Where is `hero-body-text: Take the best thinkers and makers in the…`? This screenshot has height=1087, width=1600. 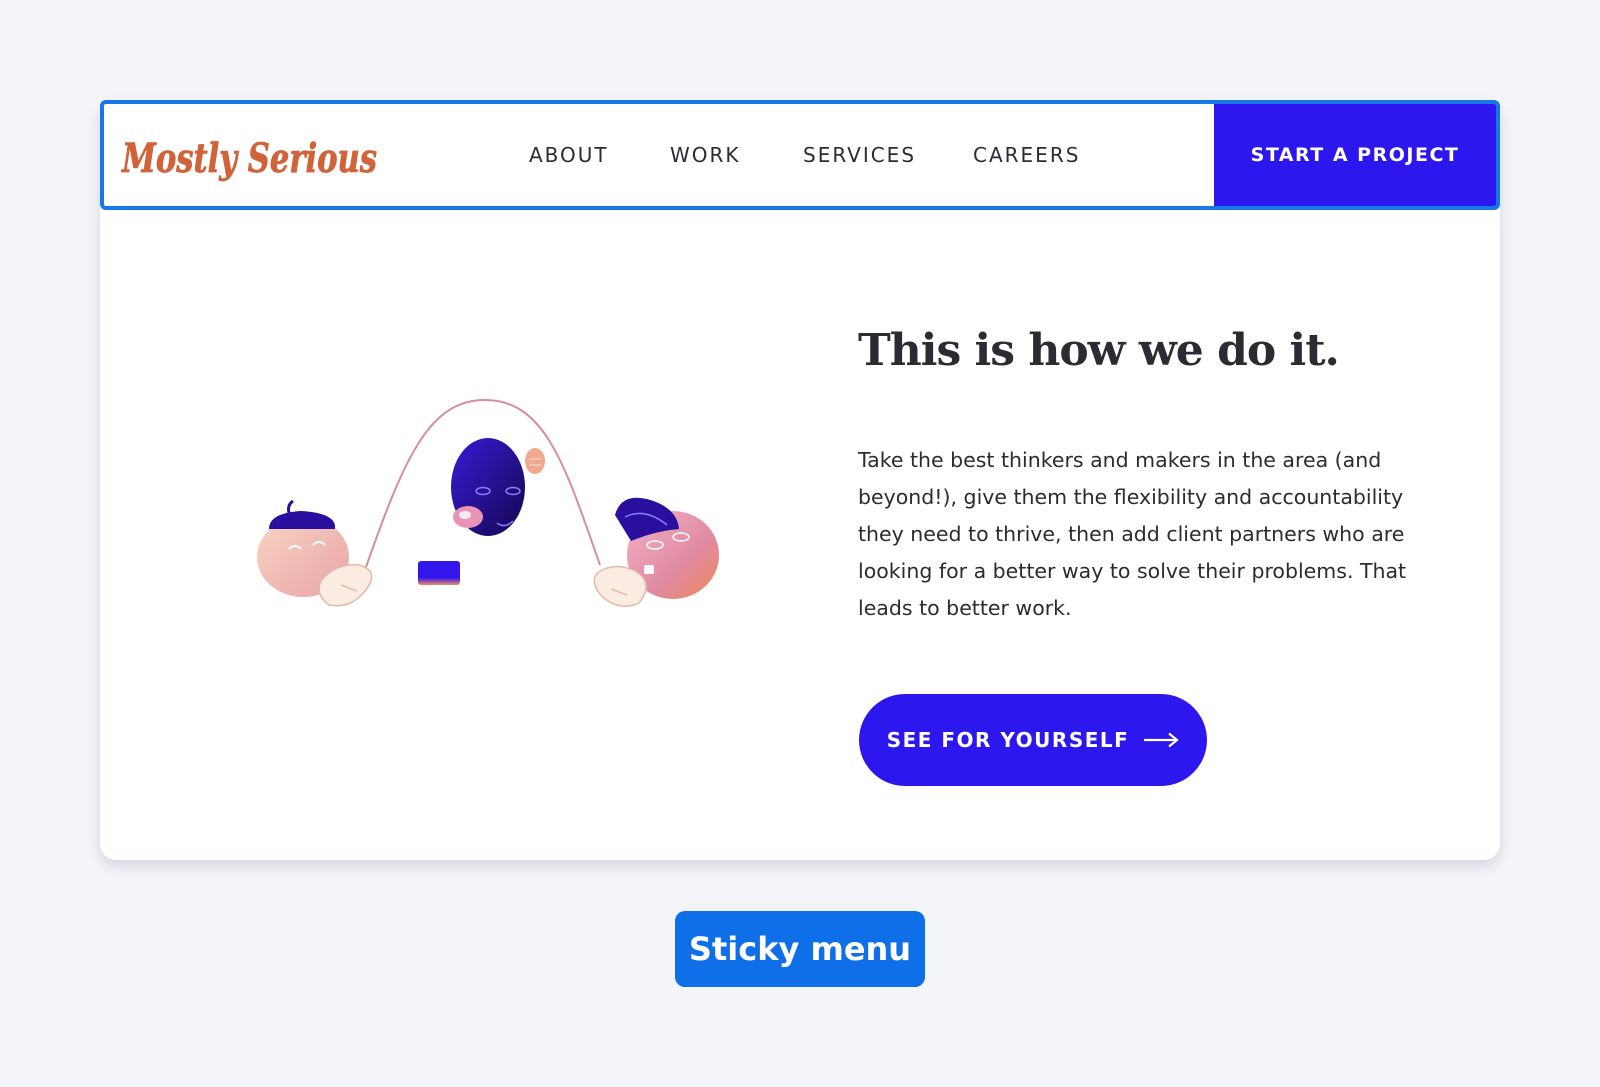
hero-body-text: Take the best thinkers and makers in the… is located at coordinates (1132, 534).